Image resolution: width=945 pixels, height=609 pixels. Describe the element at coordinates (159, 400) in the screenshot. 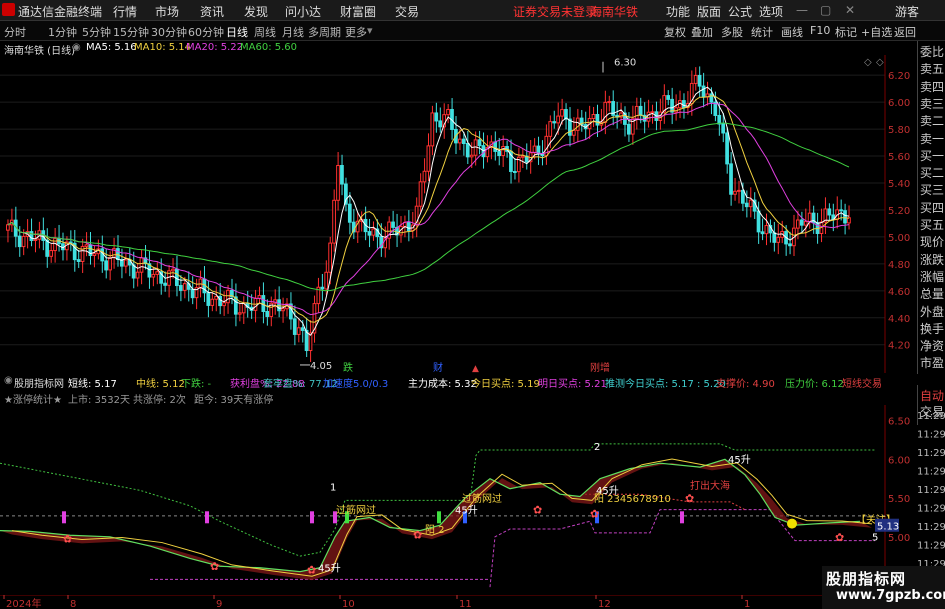

I see `limit-stat-2: 共涨停: 2次` at that location.